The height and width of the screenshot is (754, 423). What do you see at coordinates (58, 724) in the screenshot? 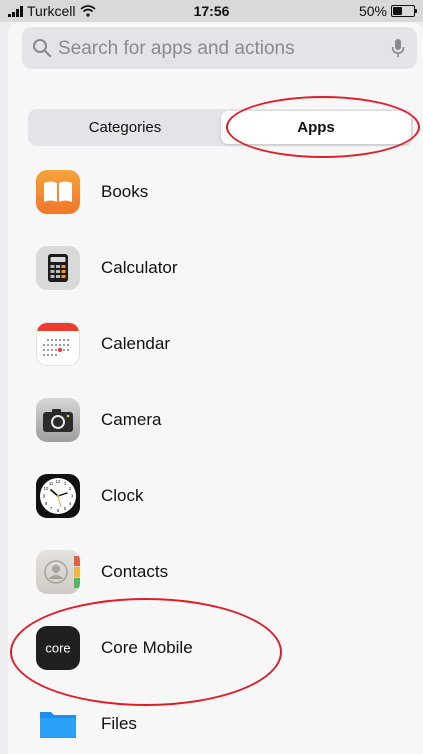
I see `folder-icon` at bounding box center [58, 724].